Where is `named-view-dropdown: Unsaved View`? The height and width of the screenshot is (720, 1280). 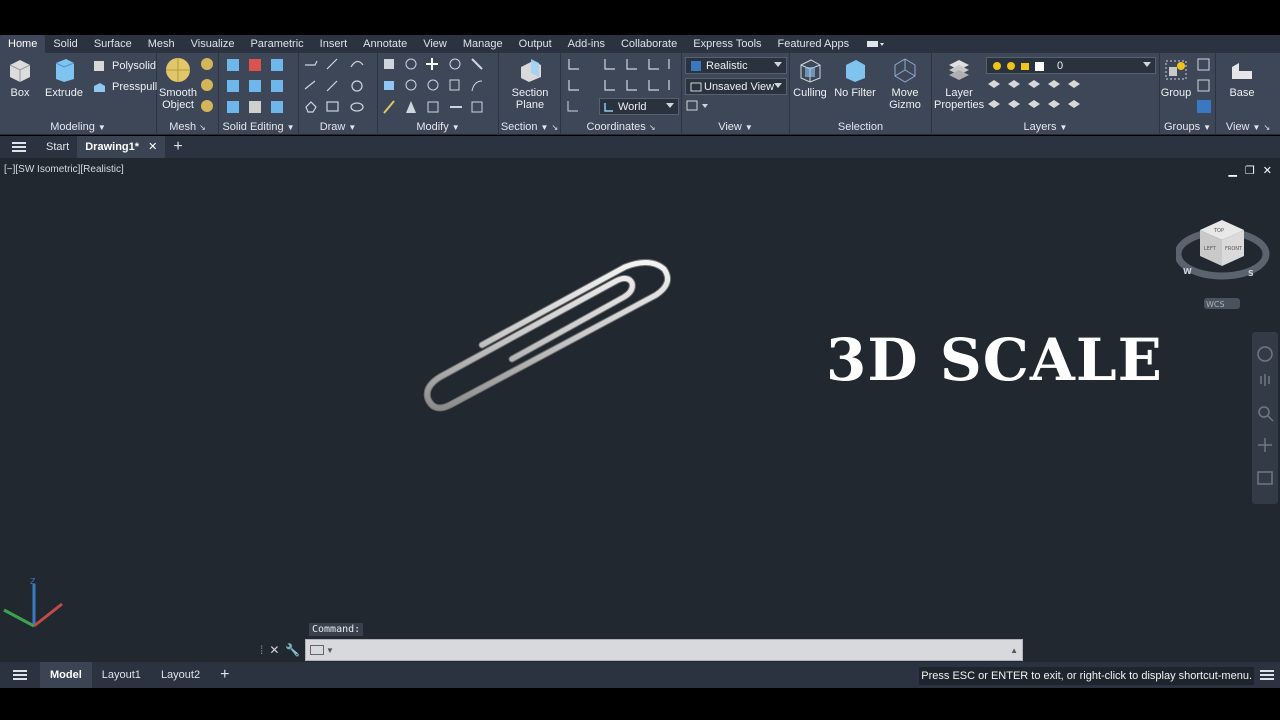 named-view-dropdown: Unsaved View is located at coordinates (736, 86).